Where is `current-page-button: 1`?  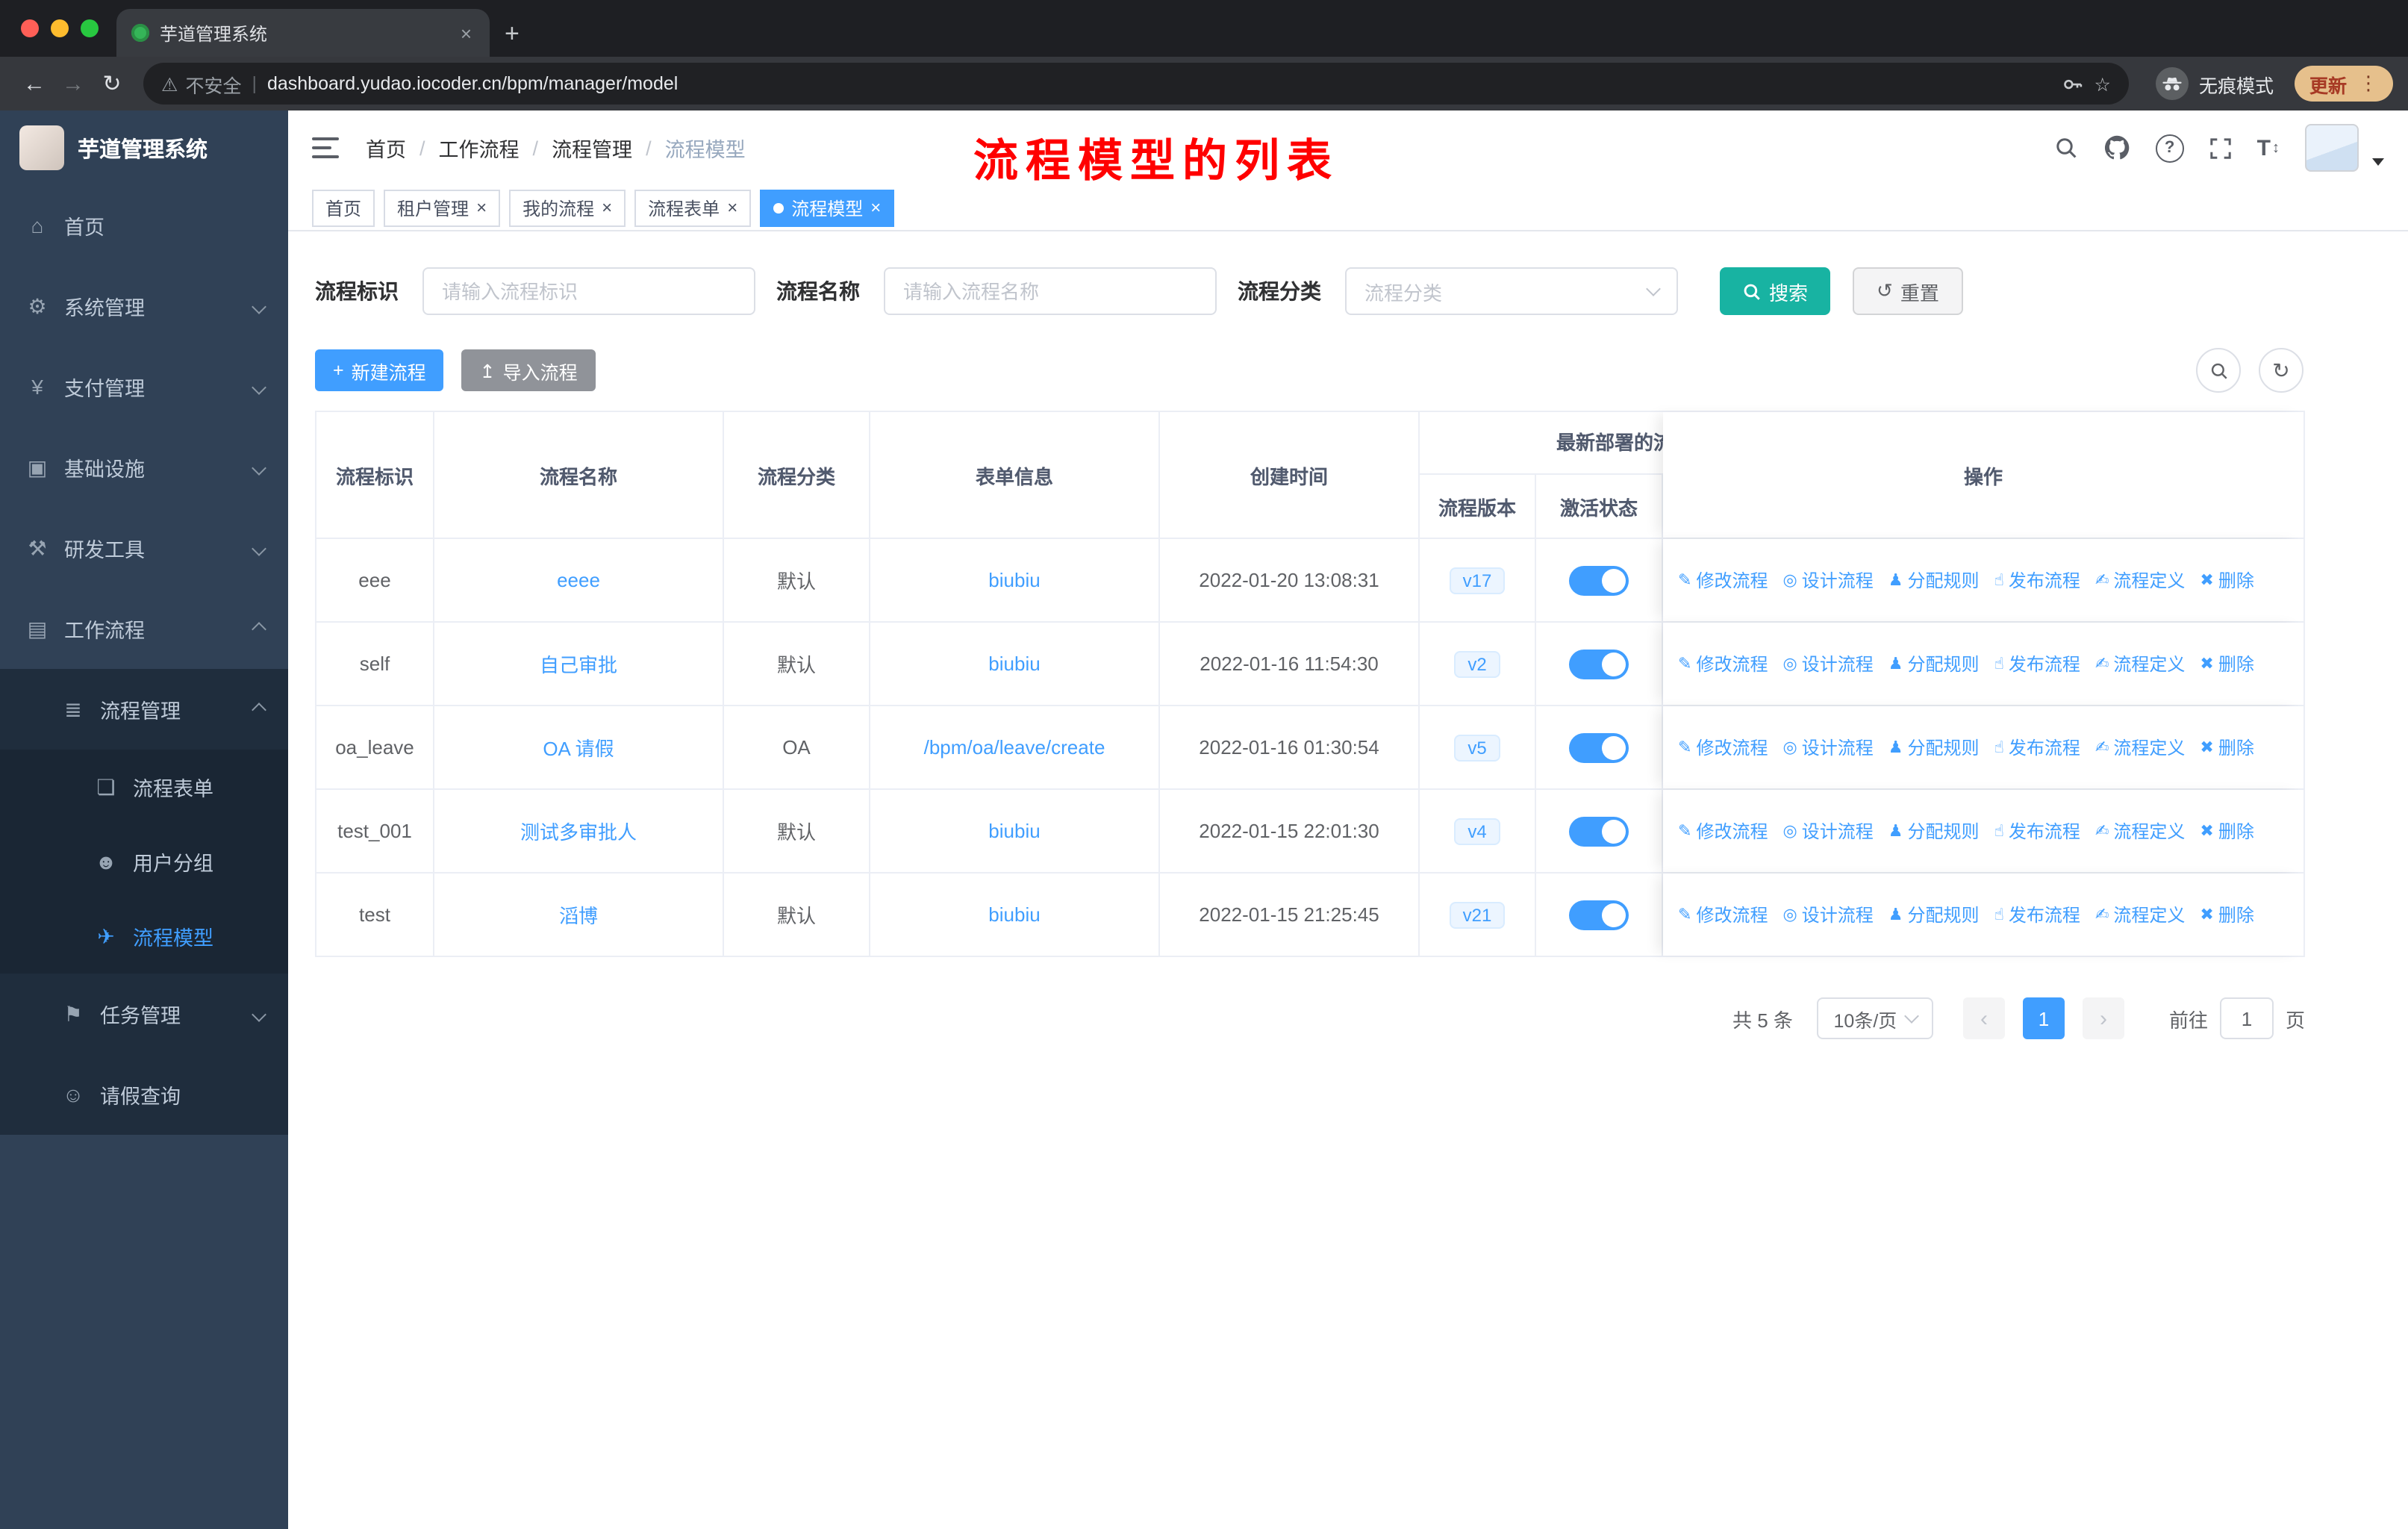
current-page-button: 1 is located at coordinates (2043, 1018).